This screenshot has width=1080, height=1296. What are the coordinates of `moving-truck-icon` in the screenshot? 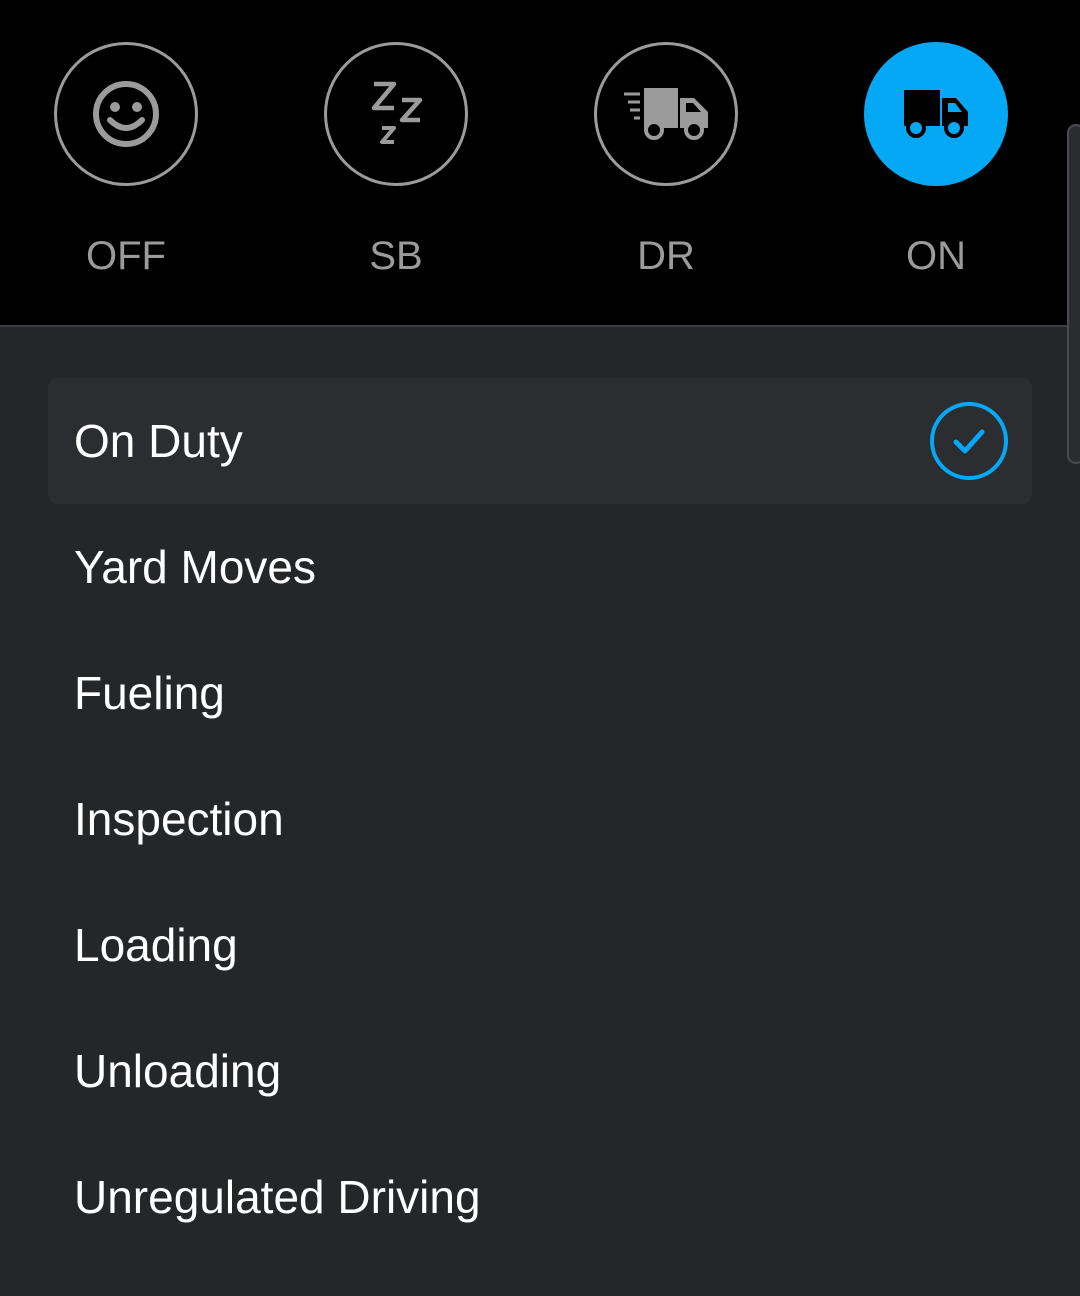 It's located at (666, 114).